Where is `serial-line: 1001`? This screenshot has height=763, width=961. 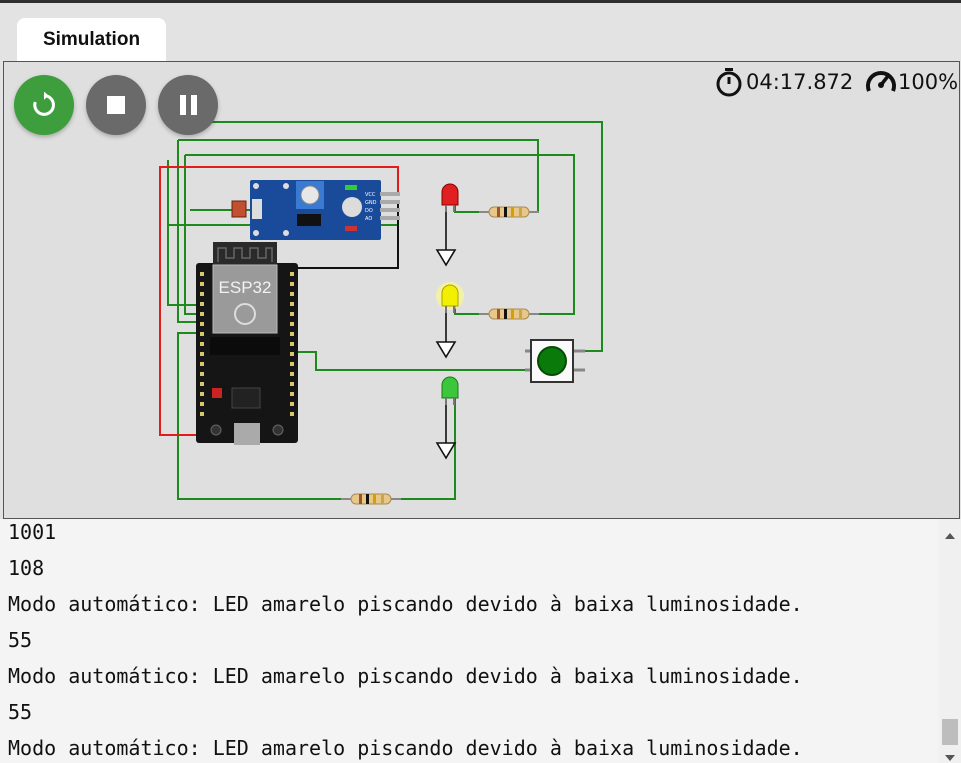
serial-line: 1001 is located at coordinates (32, 532).